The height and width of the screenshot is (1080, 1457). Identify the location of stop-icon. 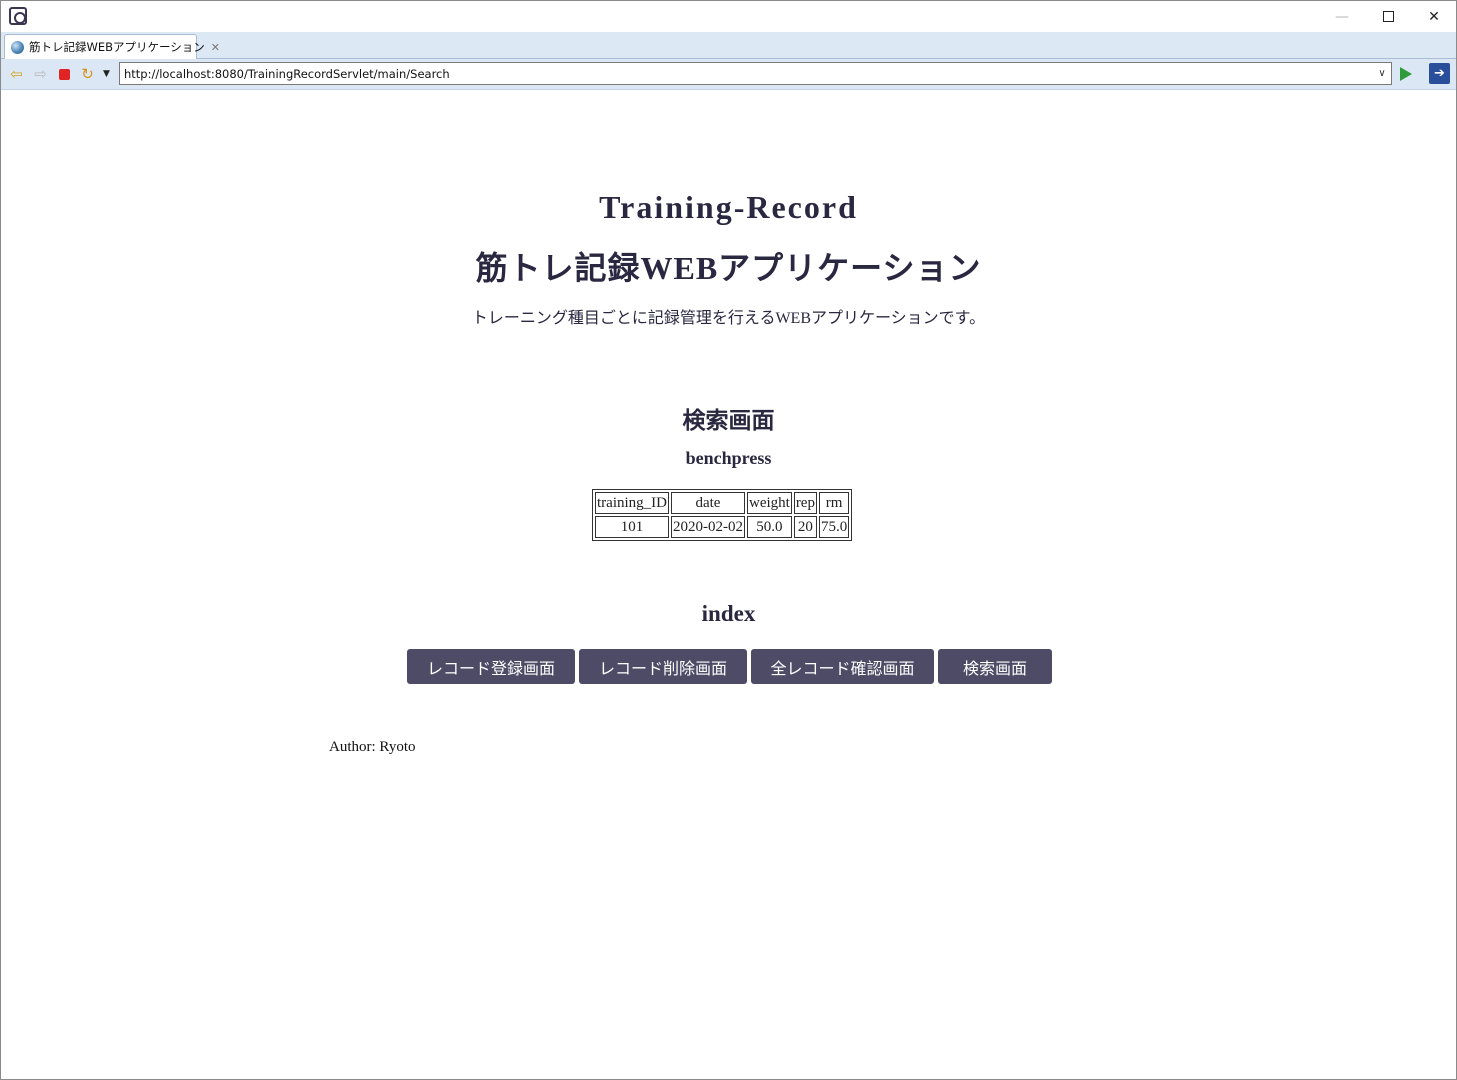
(64, 74).